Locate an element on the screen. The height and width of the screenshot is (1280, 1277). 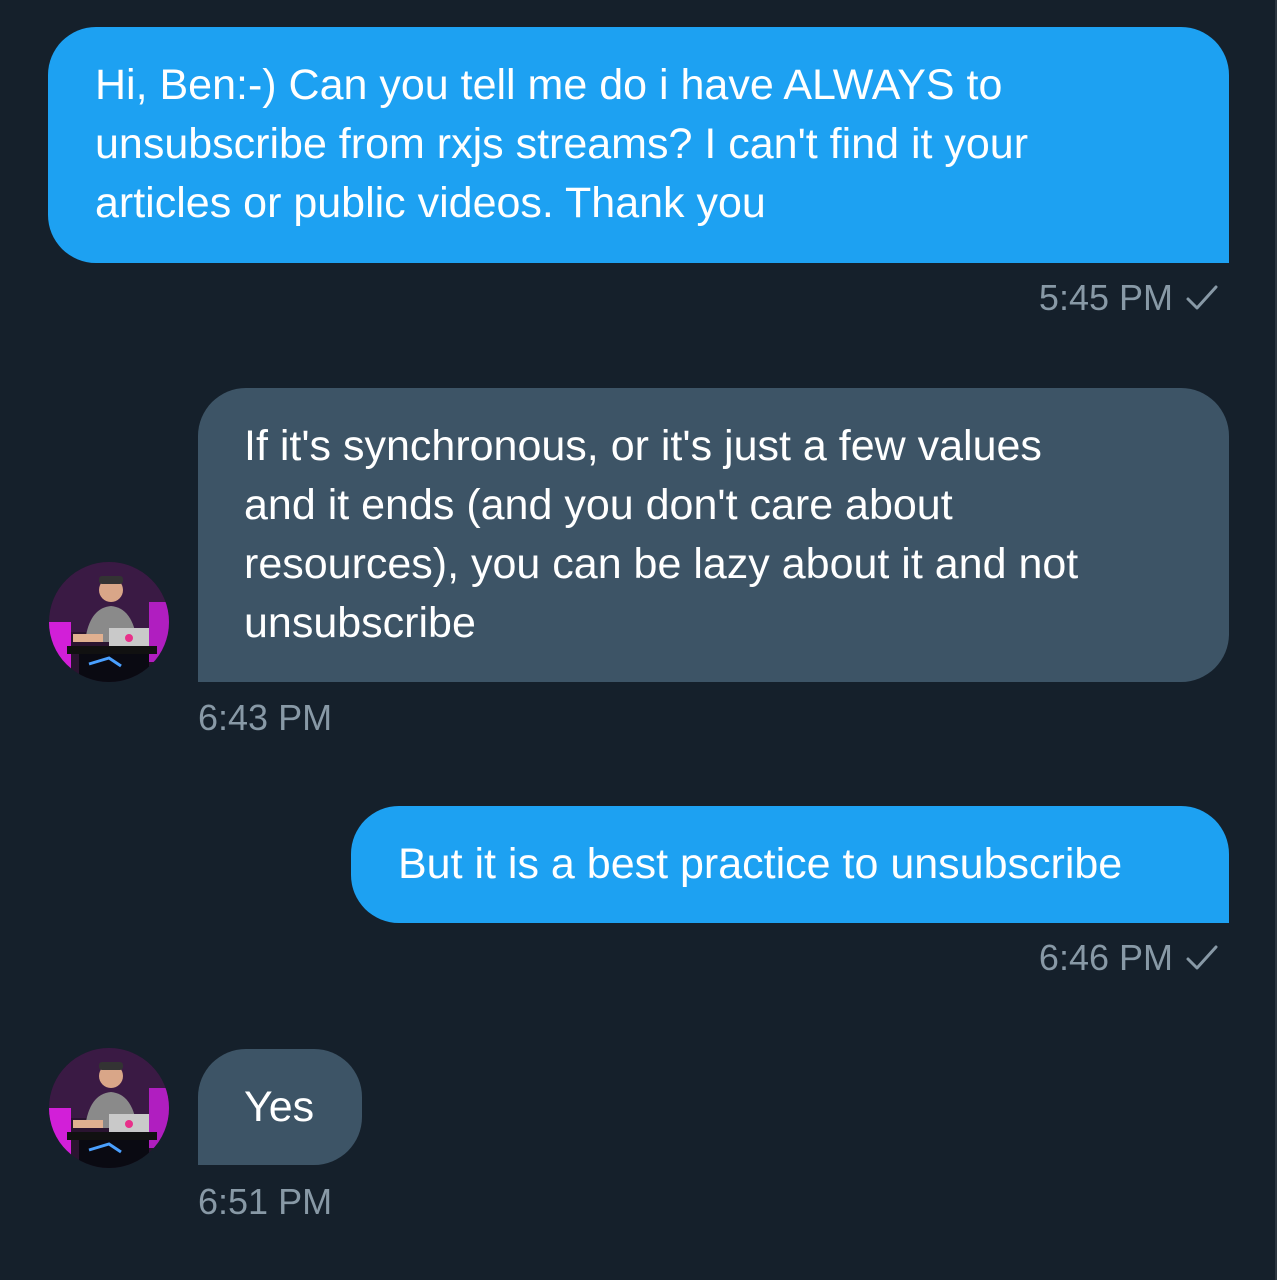
message-timestamp: 5:45 PM is located at coordinates (1105, 297).